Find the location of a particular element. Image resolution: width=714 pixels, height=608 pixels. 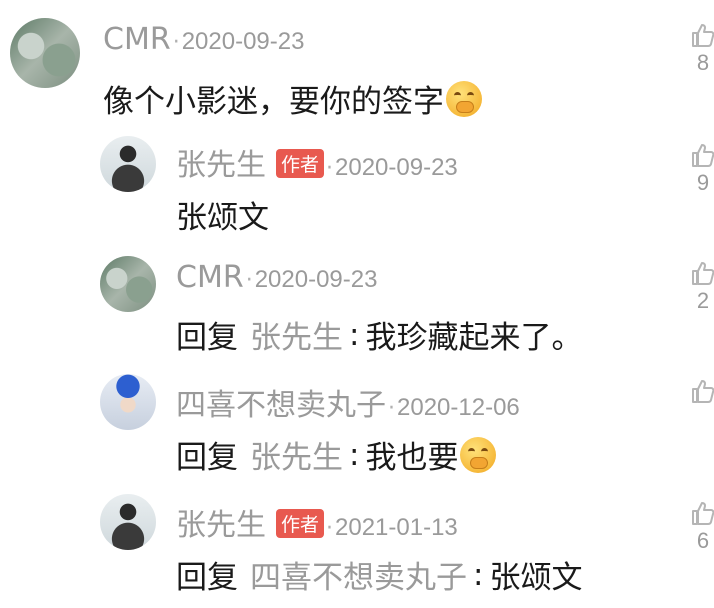

comment-text: 像个小影迷，要你的签字 is located at coordinates (273, 102).